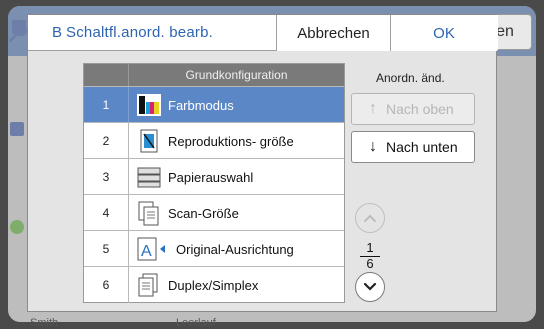 The image size is (544, 329). I want to click on move-up-button: ↑ Nach oben, so click(413, 109).